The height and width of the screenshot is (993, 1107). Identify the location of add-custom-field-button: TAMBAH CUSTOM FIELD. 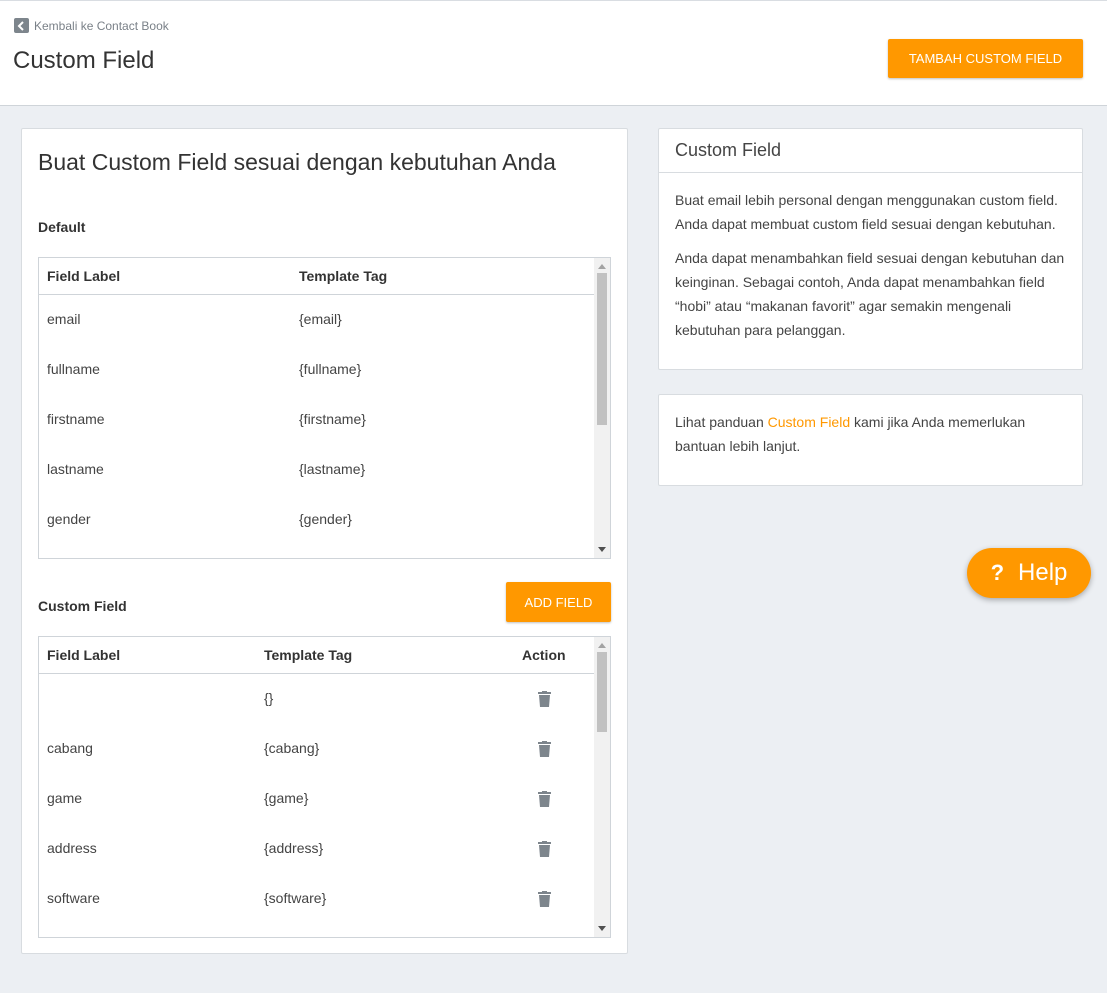
(985, 58).